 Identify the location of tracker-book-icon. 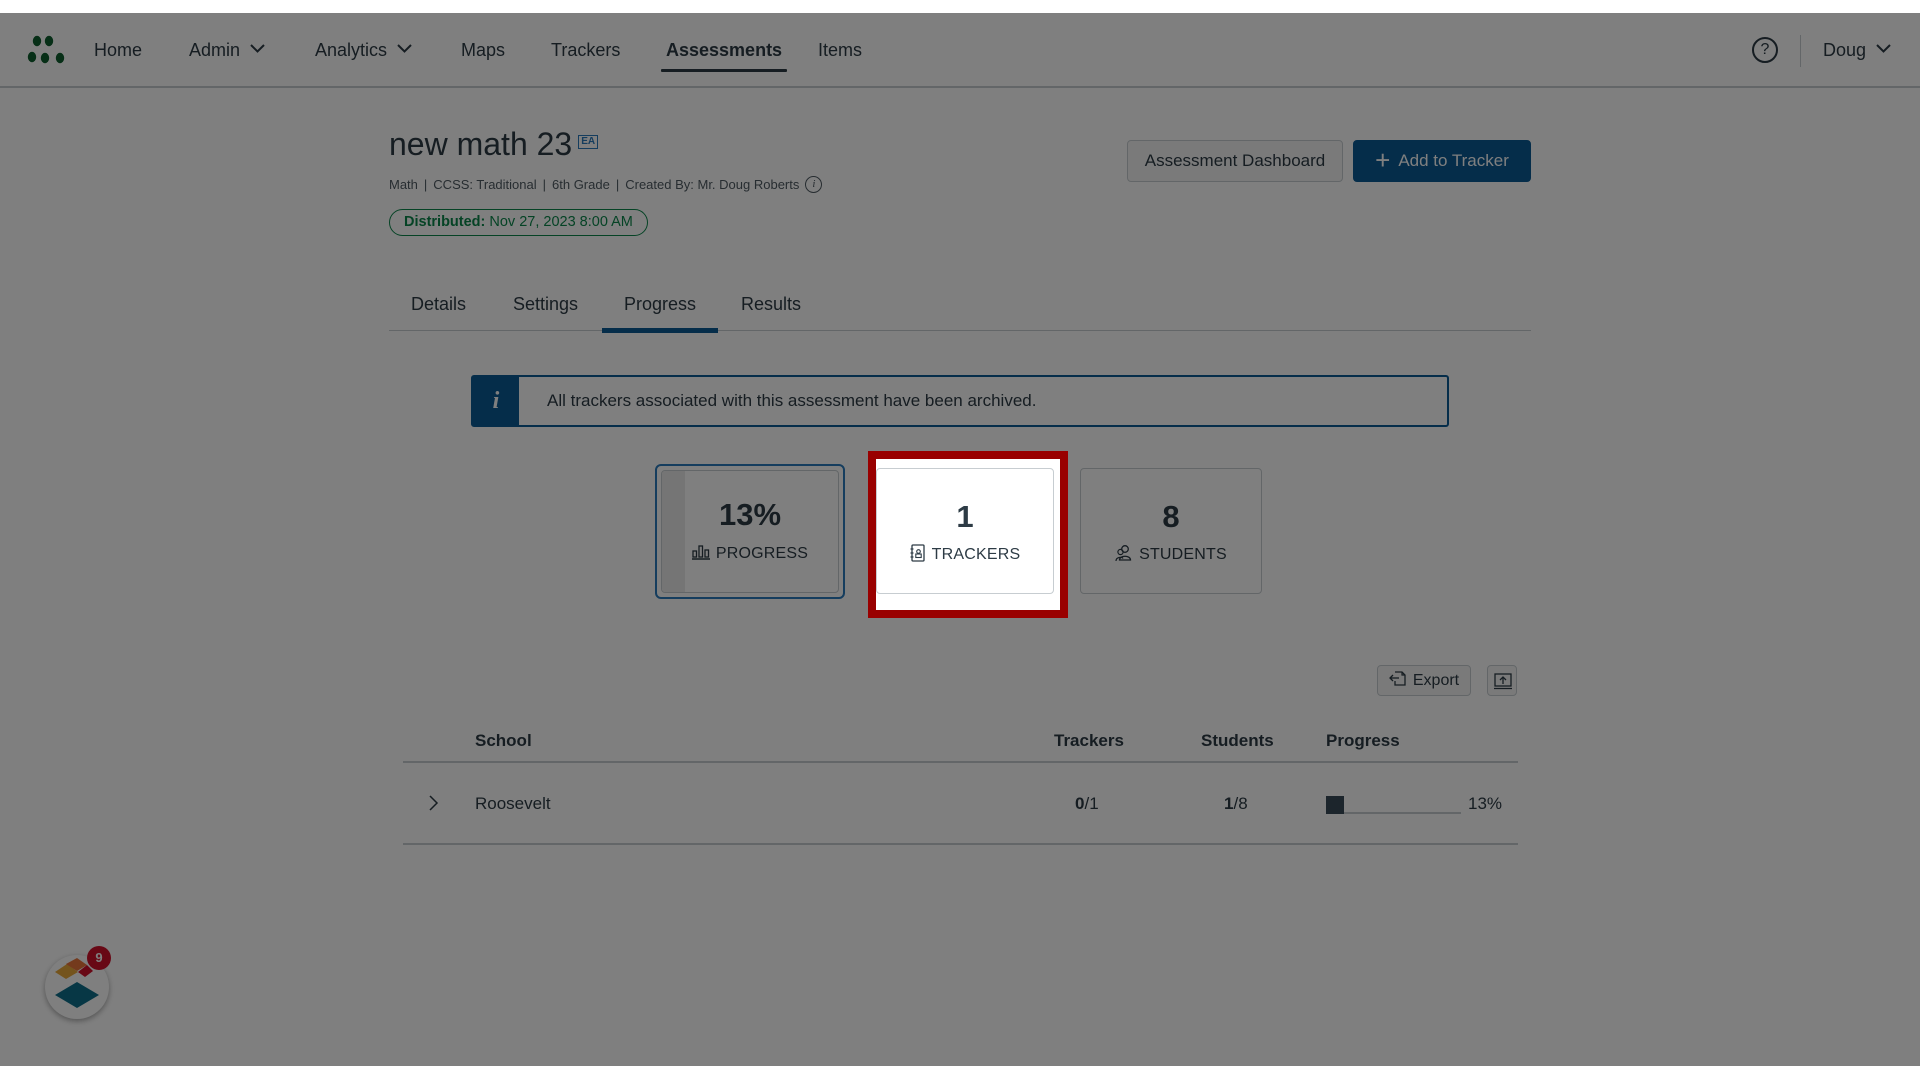
(917, 553).